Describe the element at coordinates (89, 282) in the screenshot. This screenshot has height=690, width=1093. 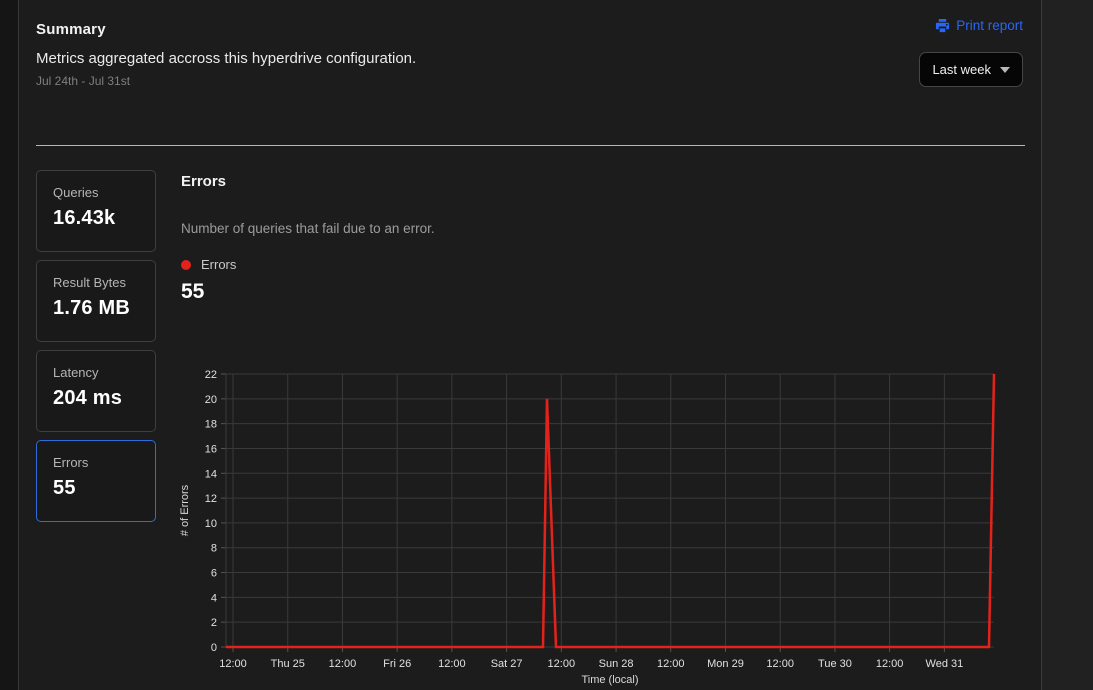
I see `stat-label: Result Bytes` at that location.